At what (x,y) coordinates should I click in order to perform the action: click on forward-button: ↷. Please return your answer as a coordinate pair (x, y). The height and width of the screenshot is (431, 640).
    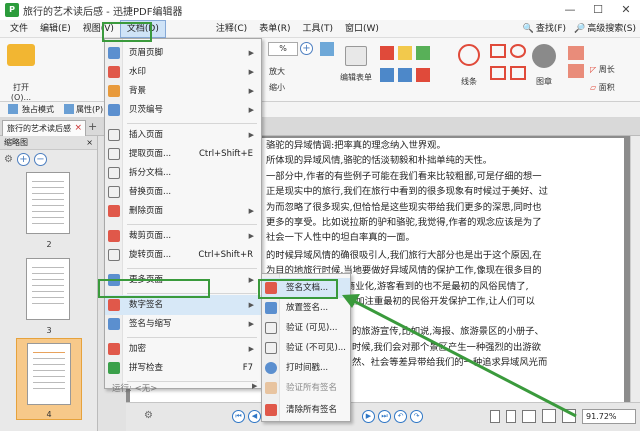
    Looking at the image, I should click on (416, 416).